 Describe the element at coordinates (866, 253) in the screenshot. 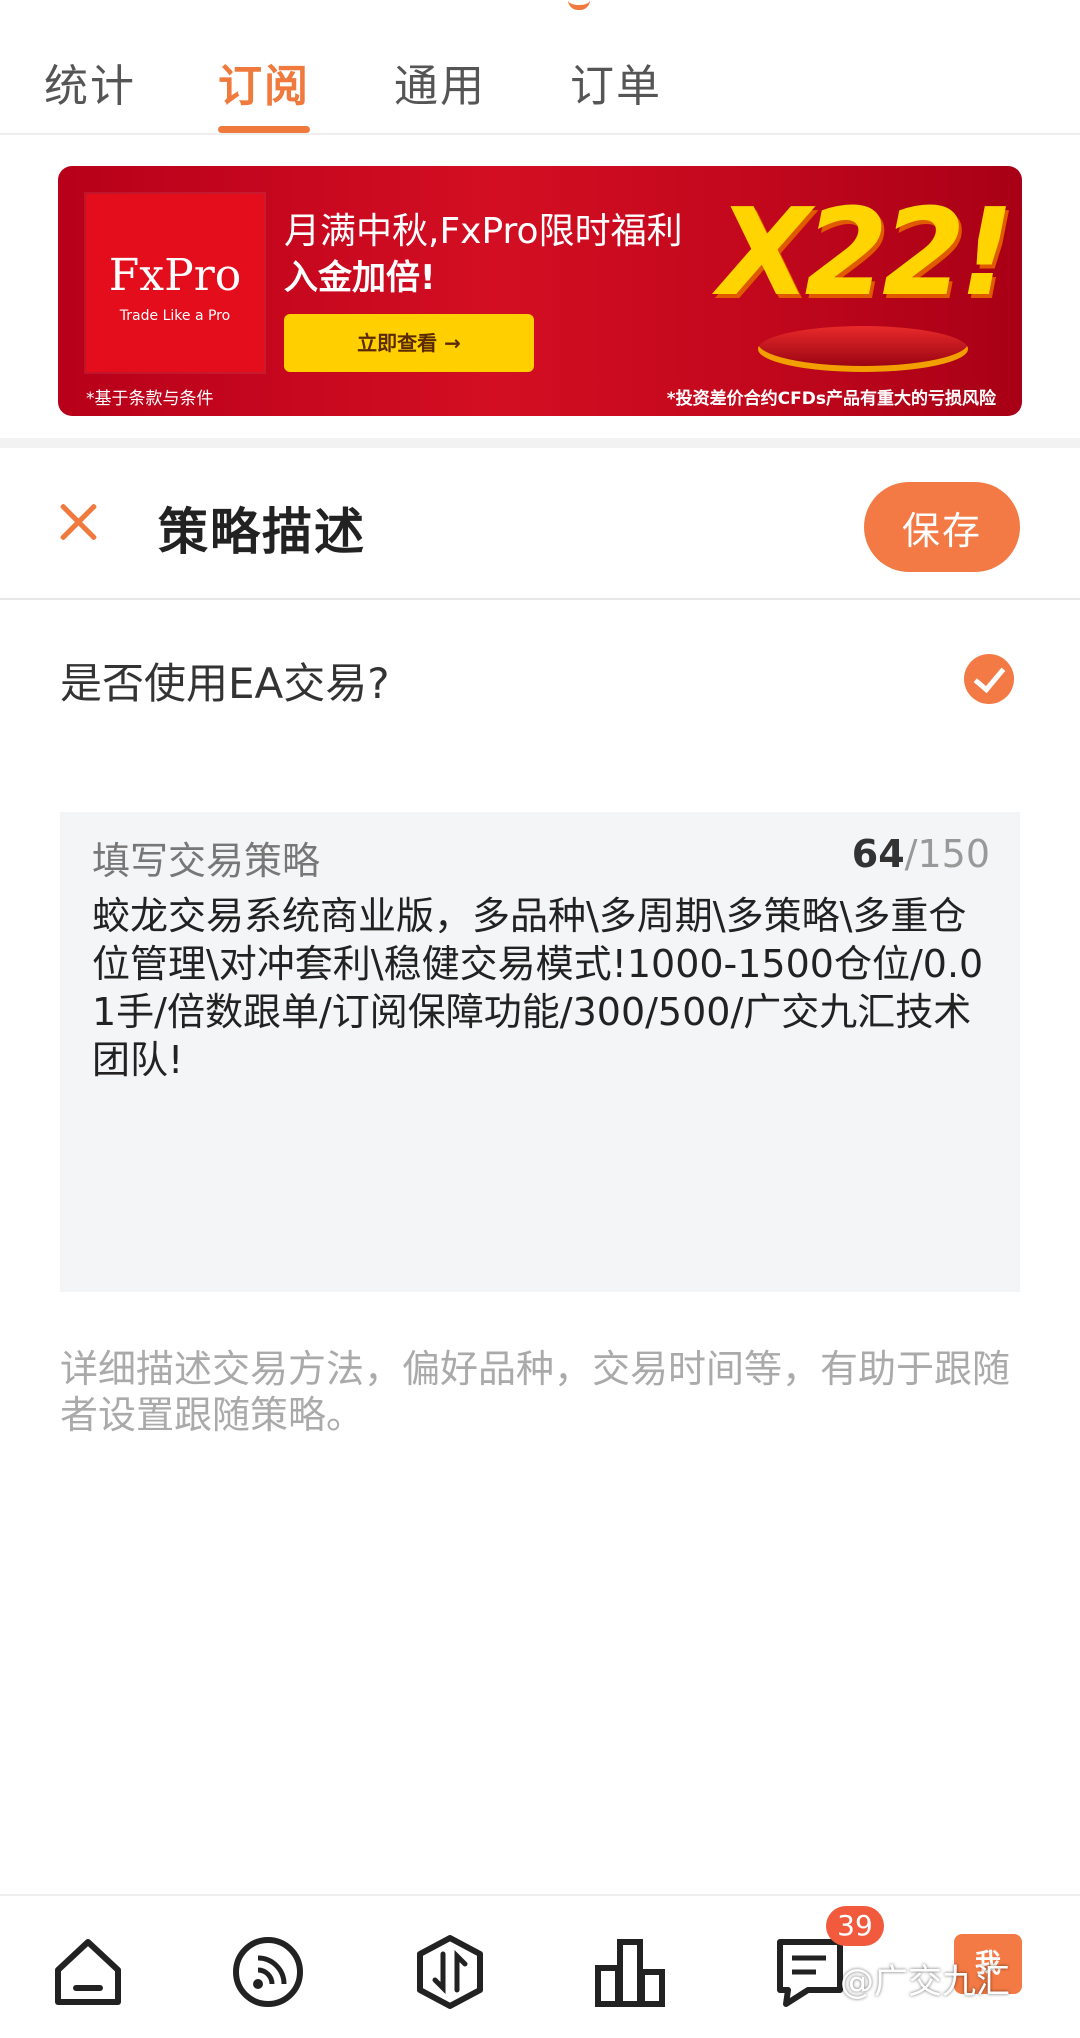

I see `banner-promo-graphic: X22!` at that location.